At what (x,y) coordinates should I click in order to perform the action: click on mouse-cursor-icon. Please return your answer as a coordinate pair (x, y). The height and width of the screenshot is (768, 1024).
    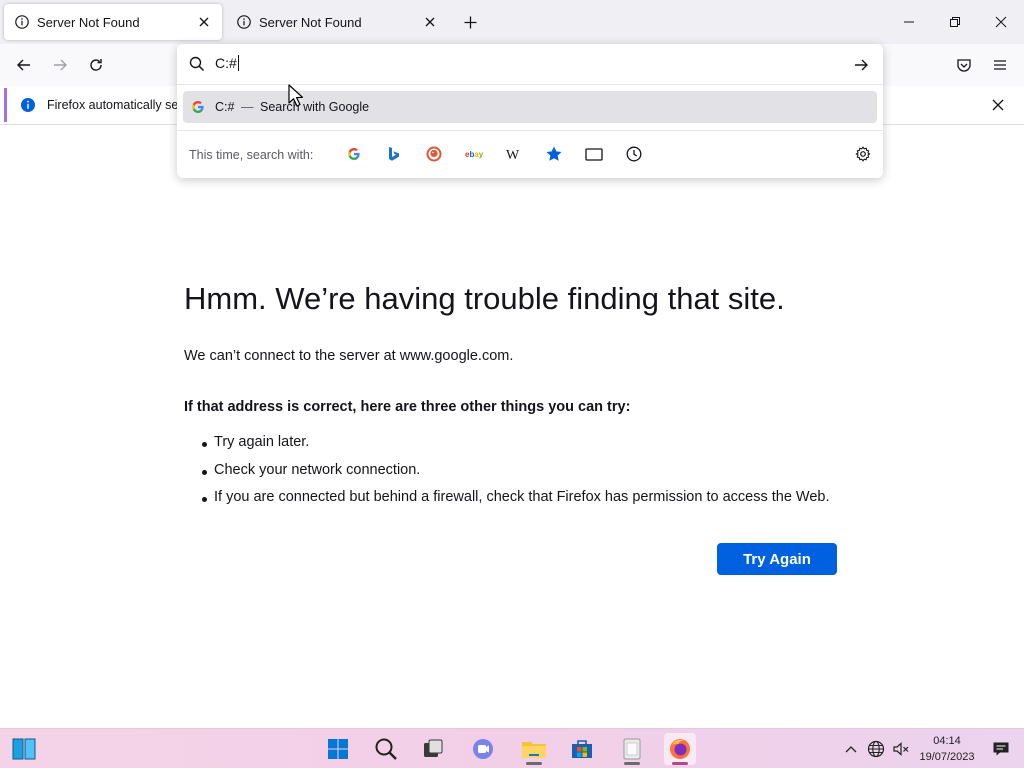
    Looking at the image, I should click on (296, 95).